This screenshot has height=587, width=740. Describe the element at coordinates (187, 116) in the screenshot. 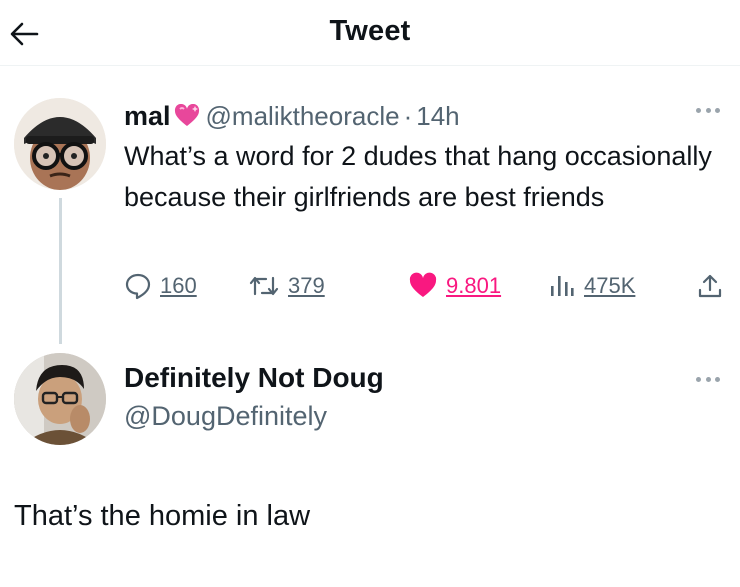

I see `sparkling-heart-icon` at that location.